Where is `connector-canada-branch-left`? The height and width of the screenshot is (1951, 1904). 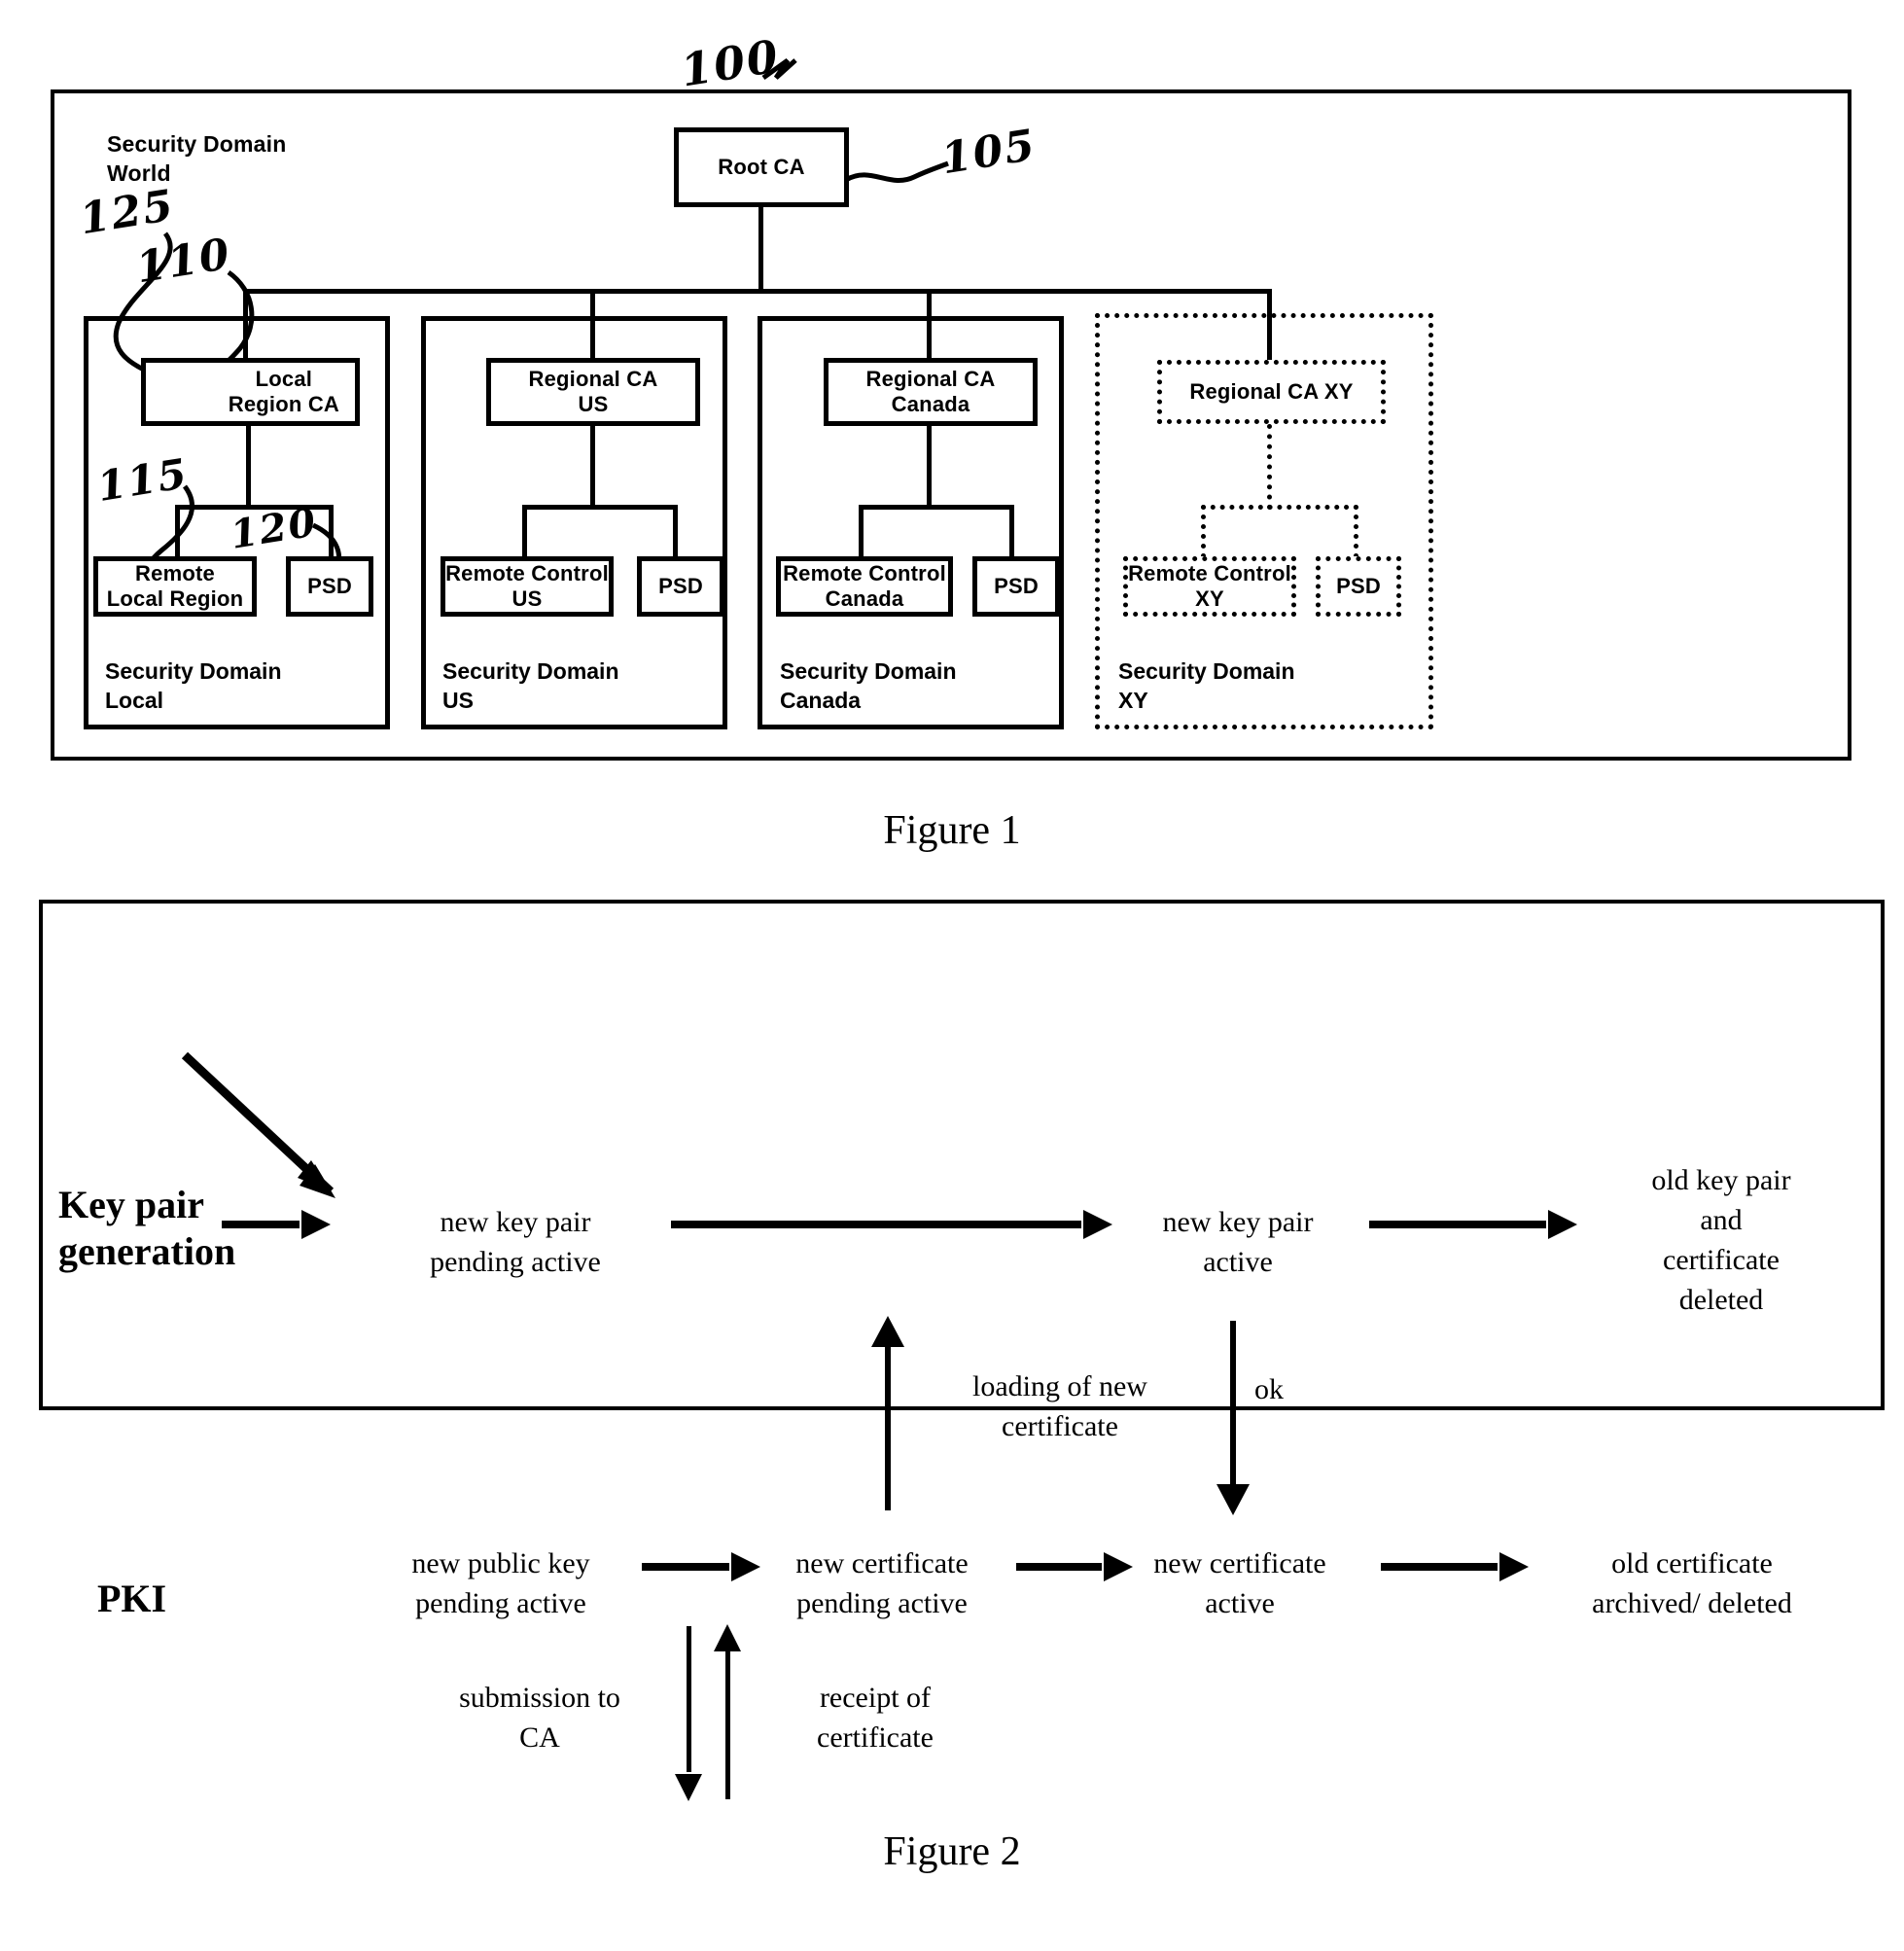
connector-canada-branch-left is located at coordinates (861, 531).